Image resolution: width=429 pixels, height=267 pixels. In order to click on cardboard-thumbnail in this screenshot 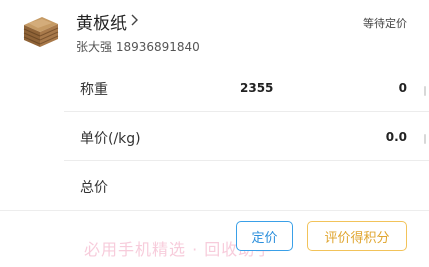, I will do `click(41, 32)`.